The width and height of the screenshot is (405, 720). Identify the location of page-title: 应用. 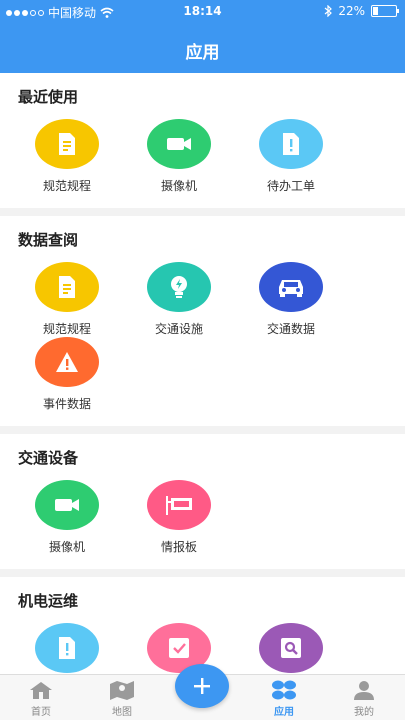
(202, 53).